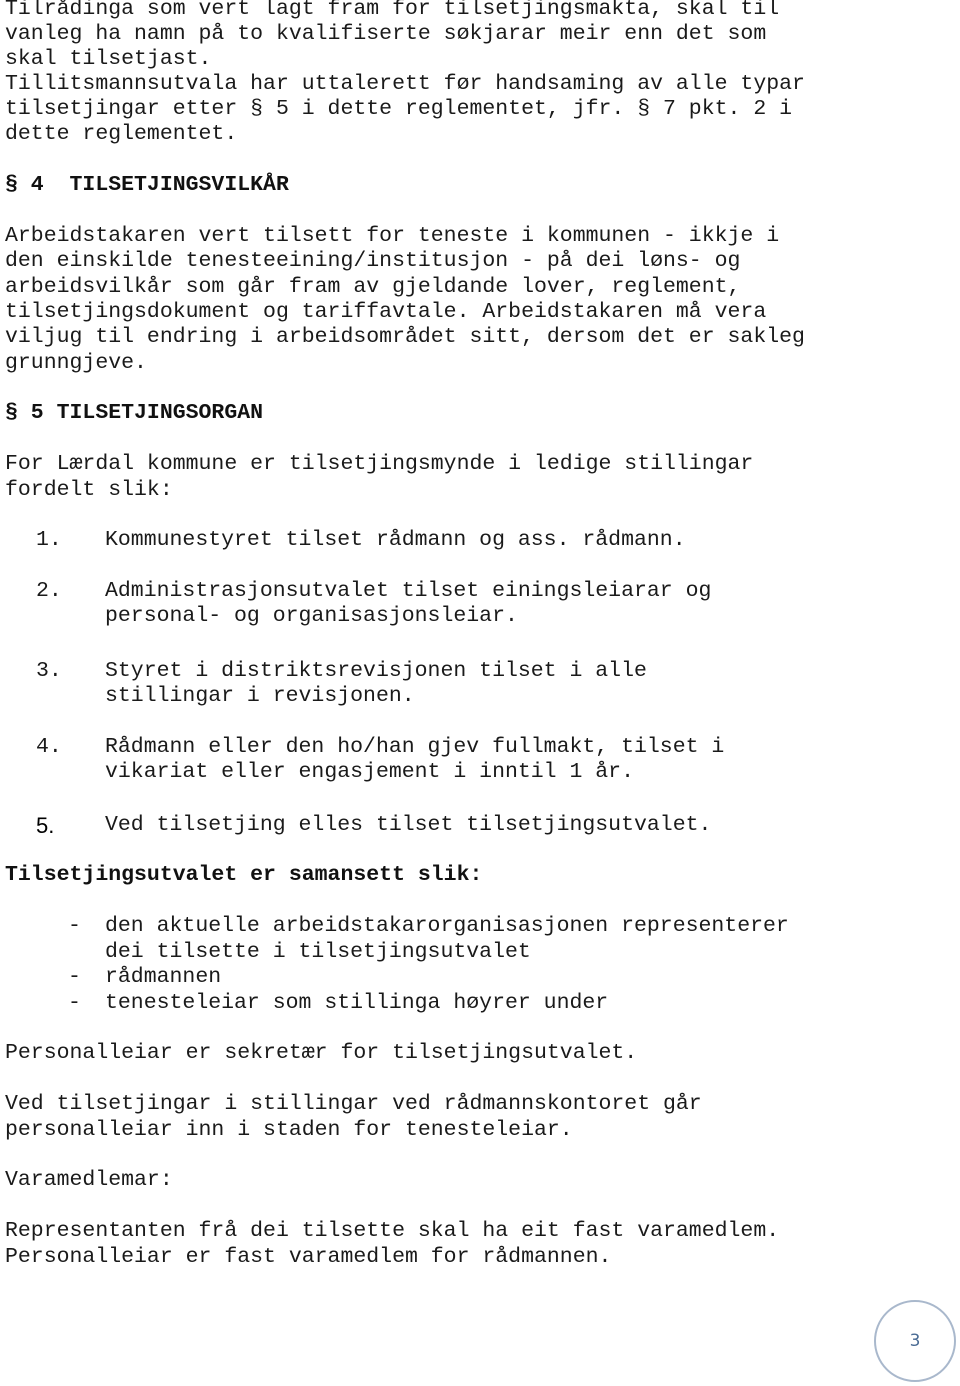 The width and height of the screenshot is (960, 1386). I want to click on list-number: 1., so click(49, 540).